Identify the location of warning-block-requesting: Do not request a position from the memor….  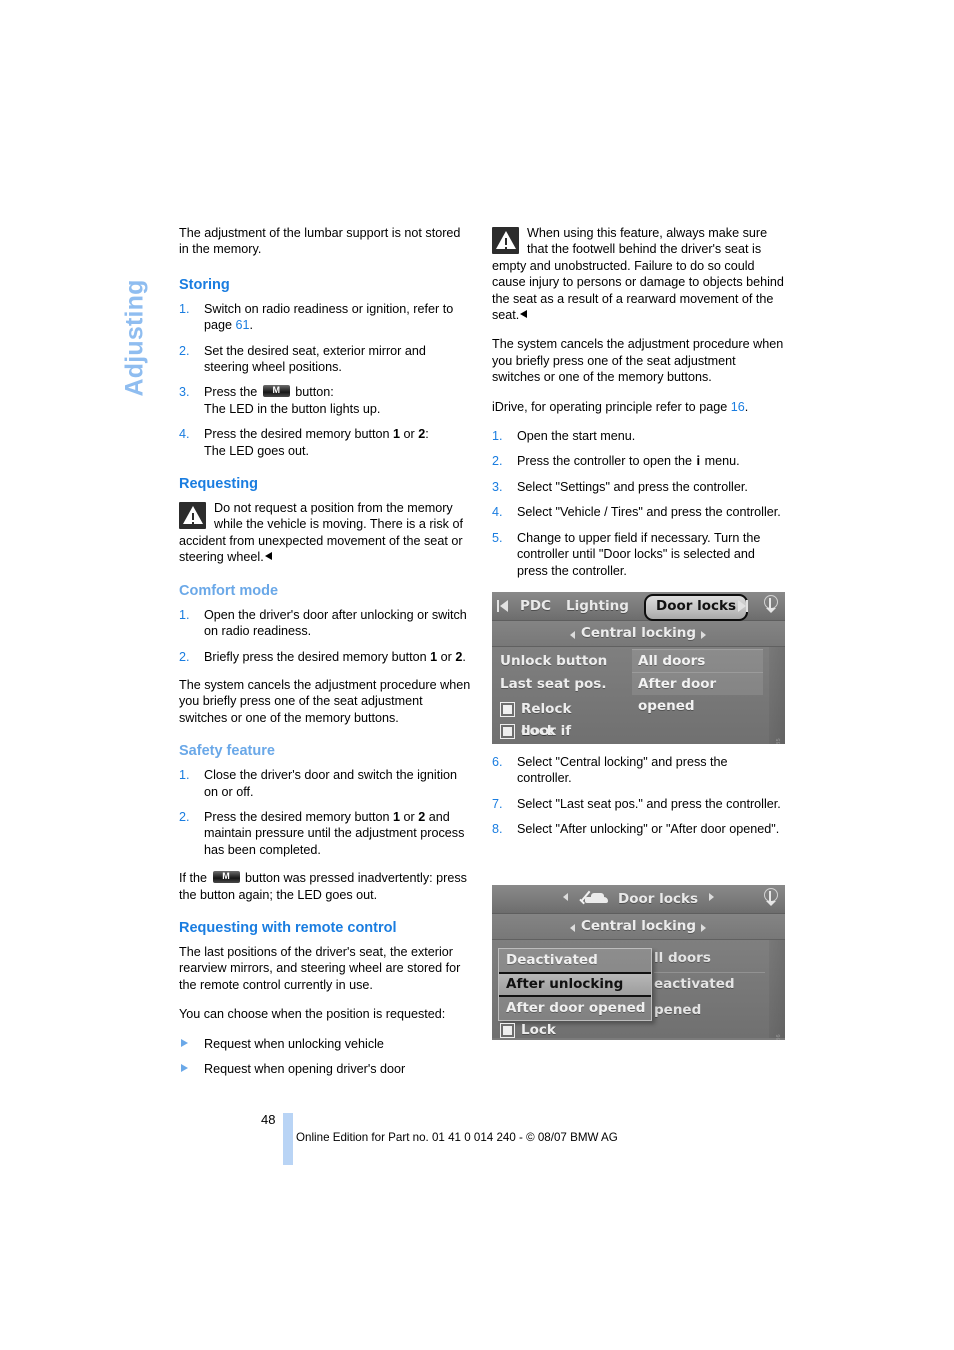
(325, 533).